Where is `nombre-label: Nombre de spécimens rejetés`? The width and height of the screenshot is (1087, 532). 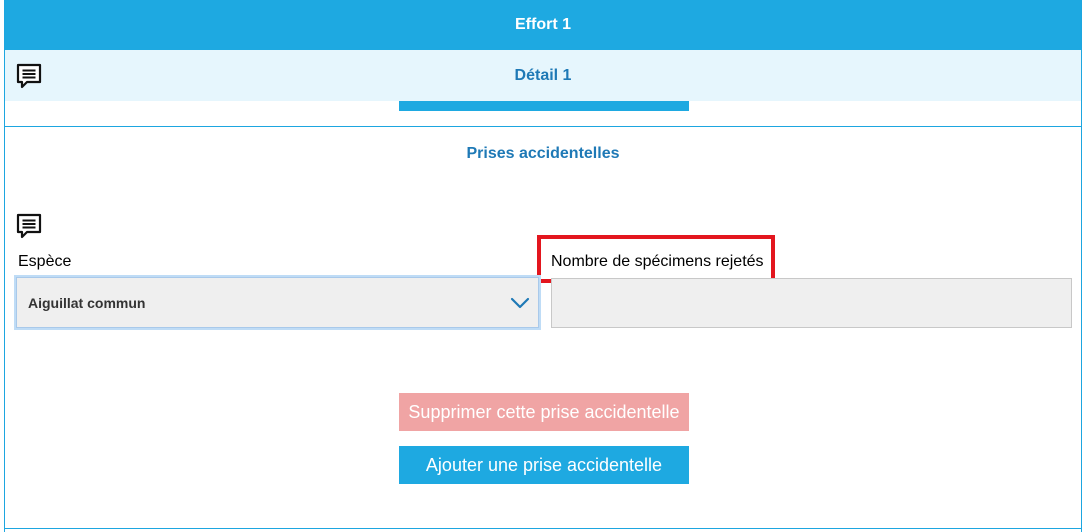 nombre-label: Nombre de spécimens rejetés is located at coordinates (657, 261).